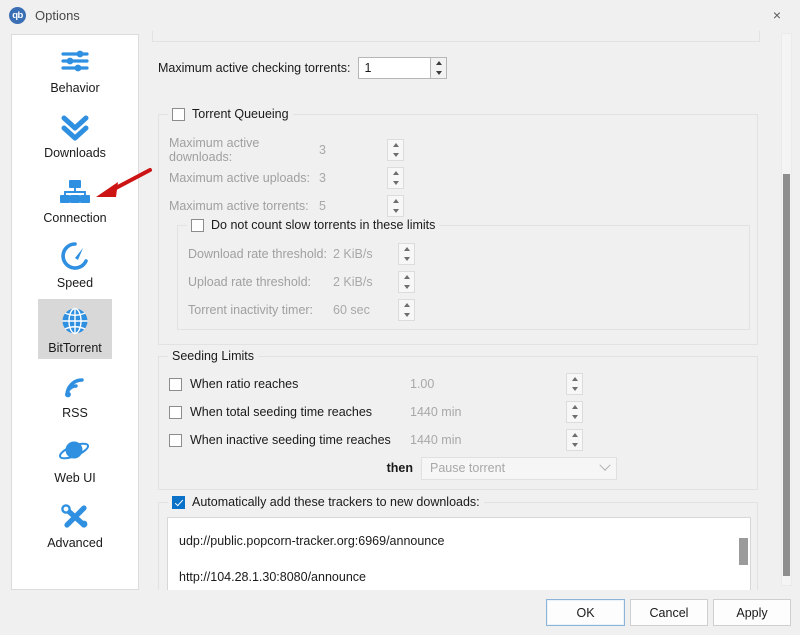 The width and height of the screenshot is (800, 635). I want to click on upload-rate-threshold-stepper, so click(406, 282).